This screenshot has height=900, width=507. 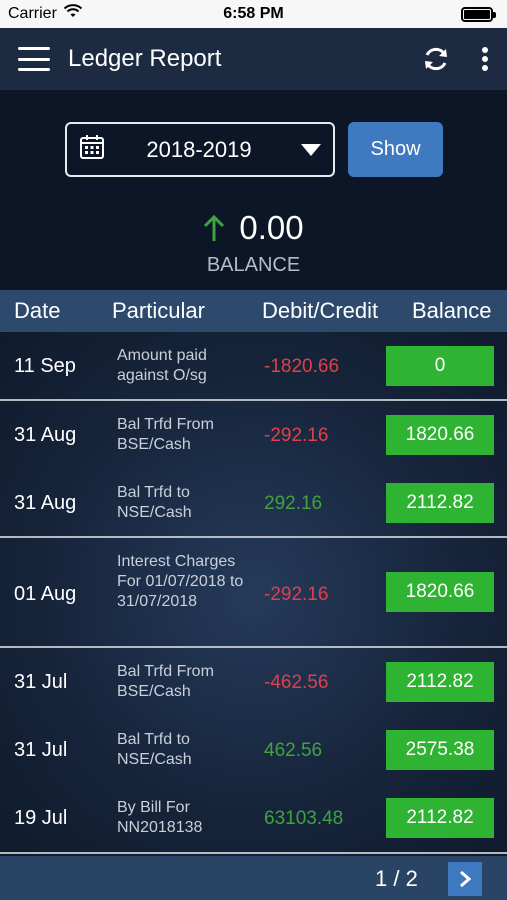 I want to click on page-indicator: 1 / 2, so click(x=396, y=878).